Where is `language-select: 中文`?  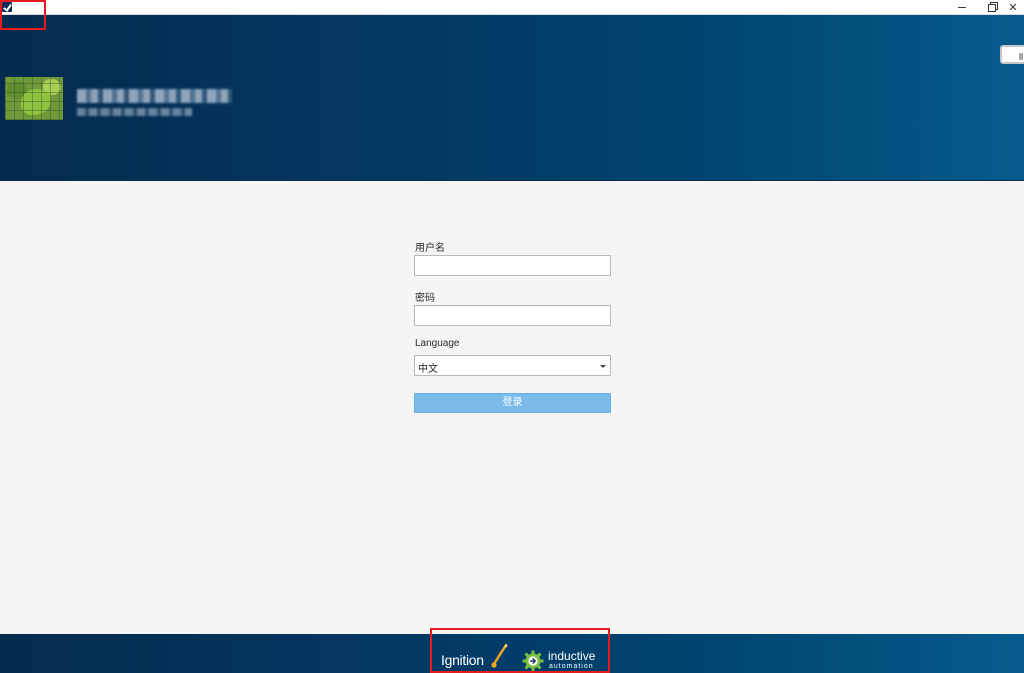
language-select: 中文 is located at coordinates (512, 365).